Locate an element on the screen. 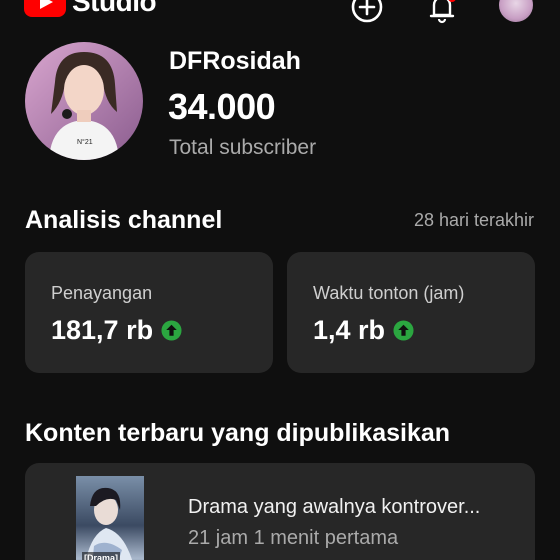 The image size is (560, 560). channel-avatar: N°21 is located at coordinates (84, 101).